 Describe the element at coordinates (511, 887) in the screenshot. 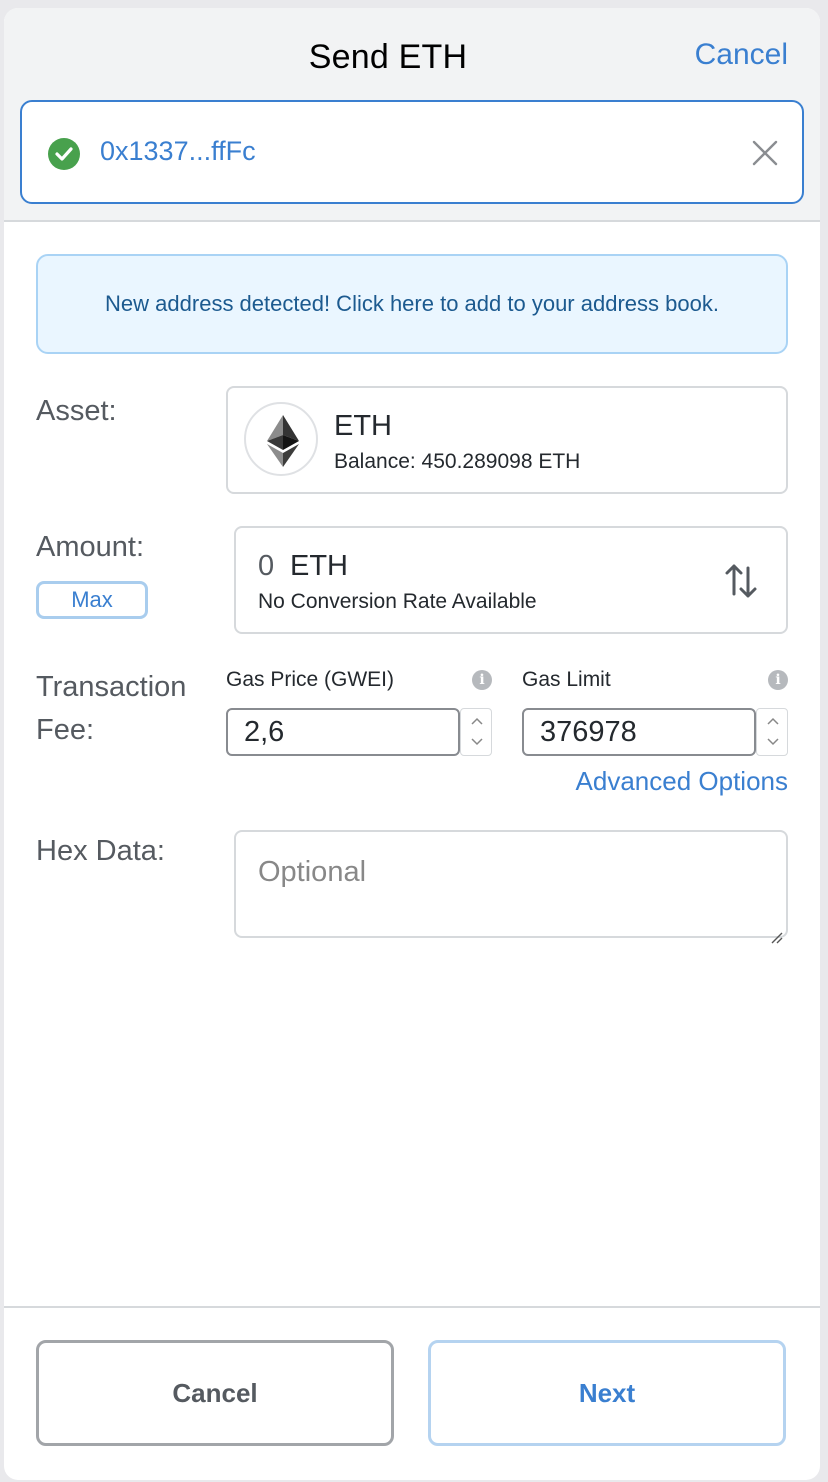

I see `hex-data-input: Optional` at that location.